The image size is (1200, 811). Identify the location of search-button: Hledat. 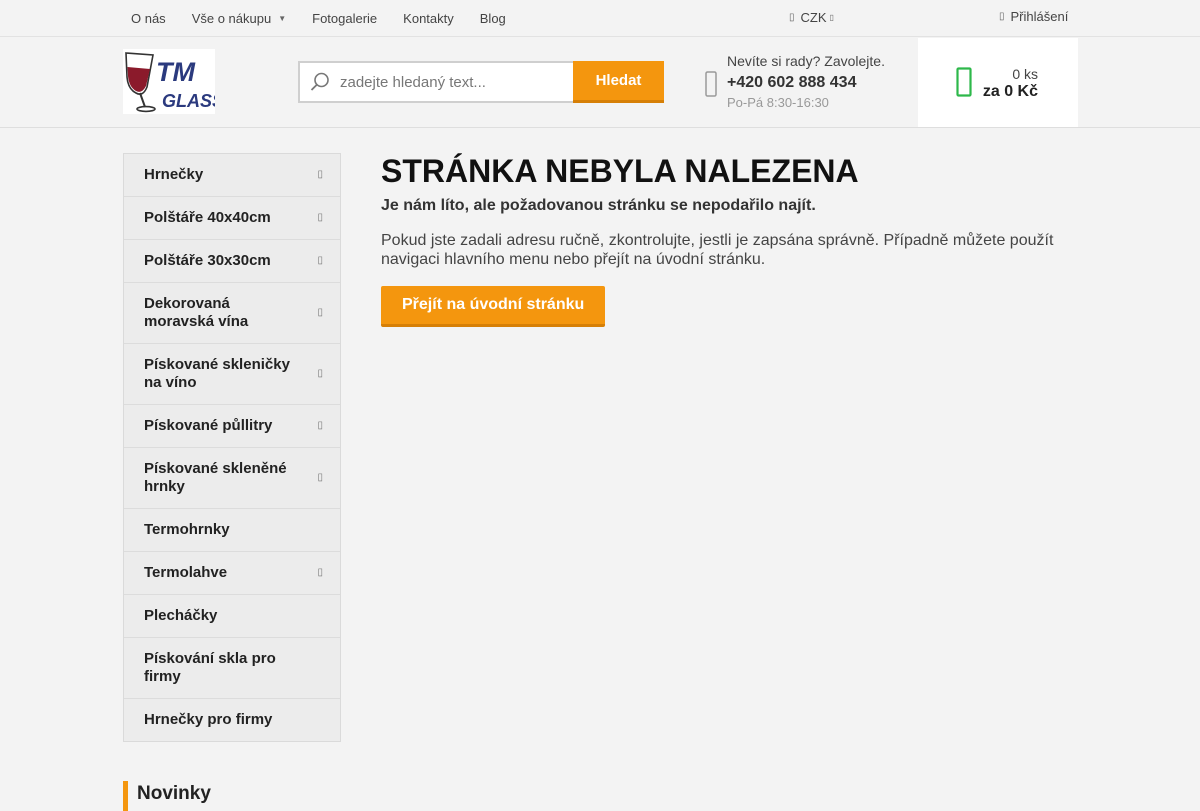
(618, 82).